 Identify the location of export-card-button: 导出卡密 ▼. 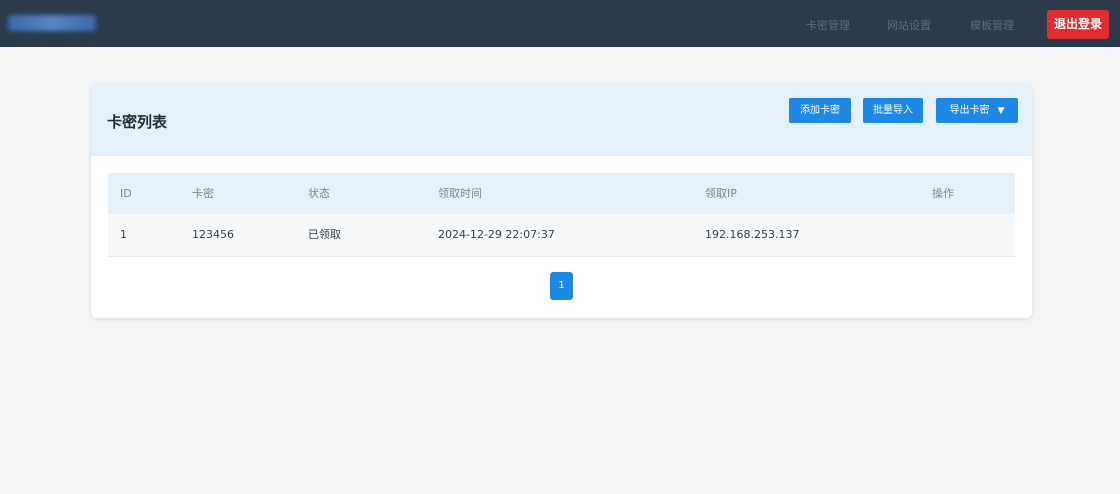
(977, 110).